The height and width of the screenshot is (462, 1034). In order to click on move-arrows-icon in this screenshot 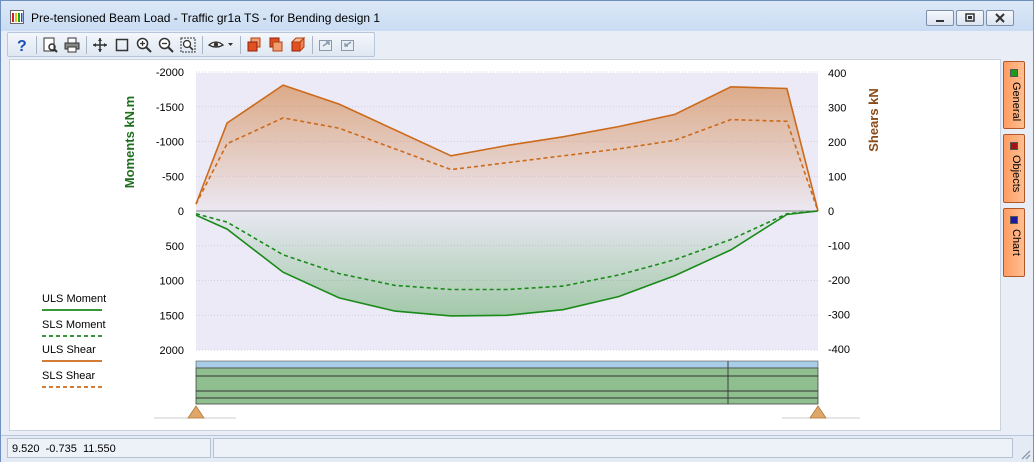, I will do `click(100, 45)`.